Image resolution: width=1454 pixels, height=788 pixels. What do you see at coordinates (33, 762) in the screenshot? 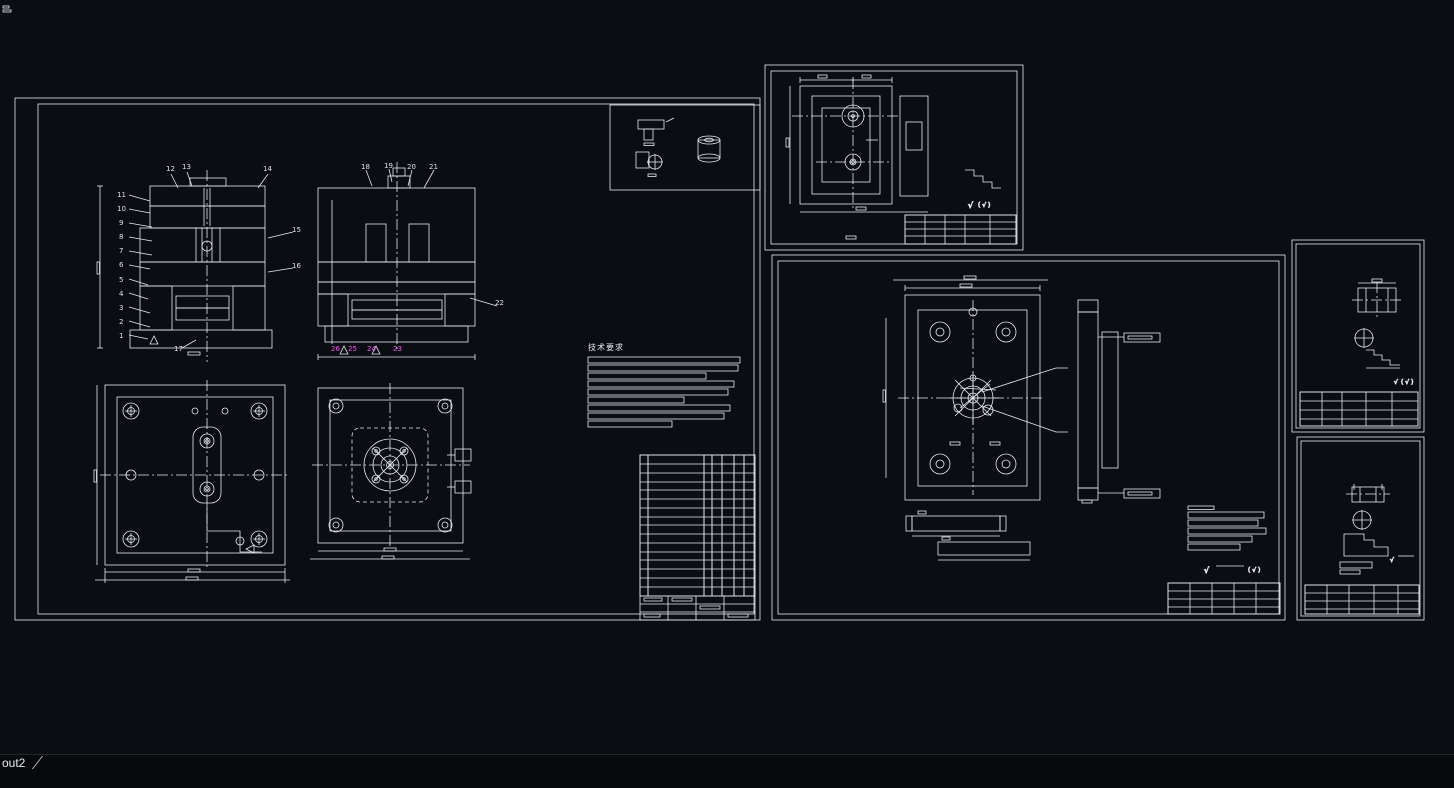
I see `tab-divider-icon` at bounding box center [33, 762].